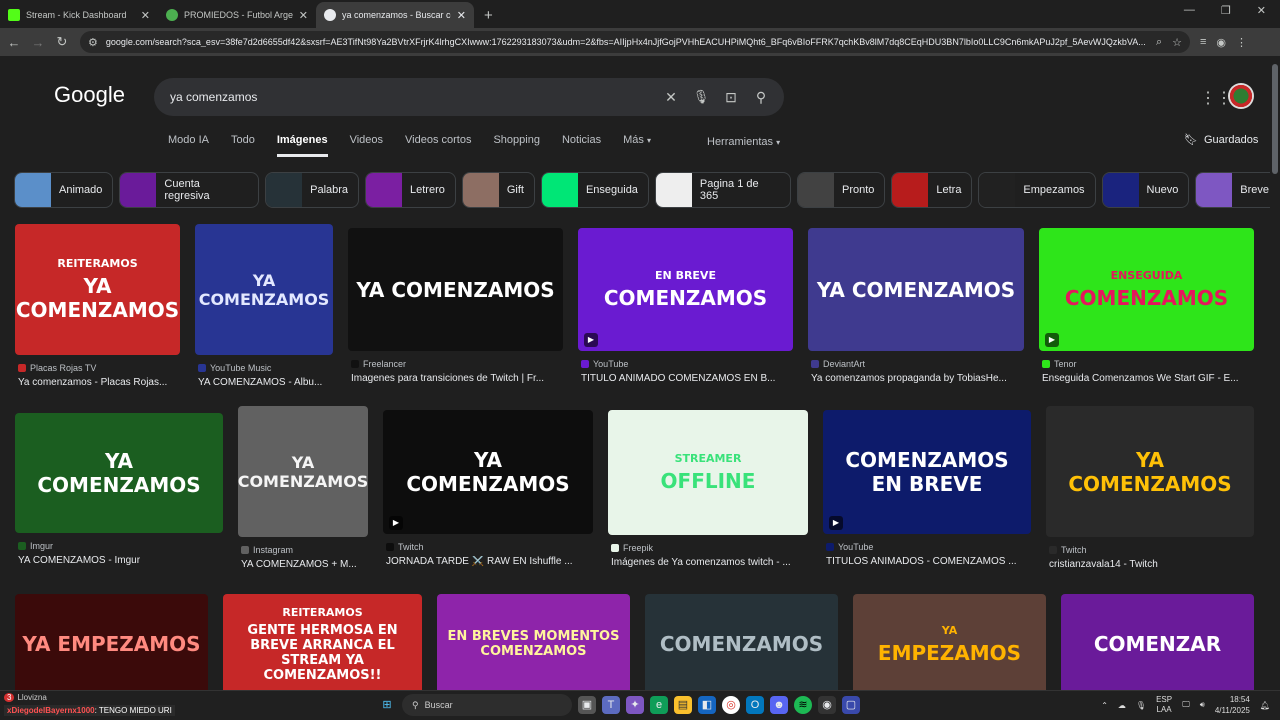 This screenshot has height=720, width=1280. I want to click on scrollbar, so click(1275, 373).